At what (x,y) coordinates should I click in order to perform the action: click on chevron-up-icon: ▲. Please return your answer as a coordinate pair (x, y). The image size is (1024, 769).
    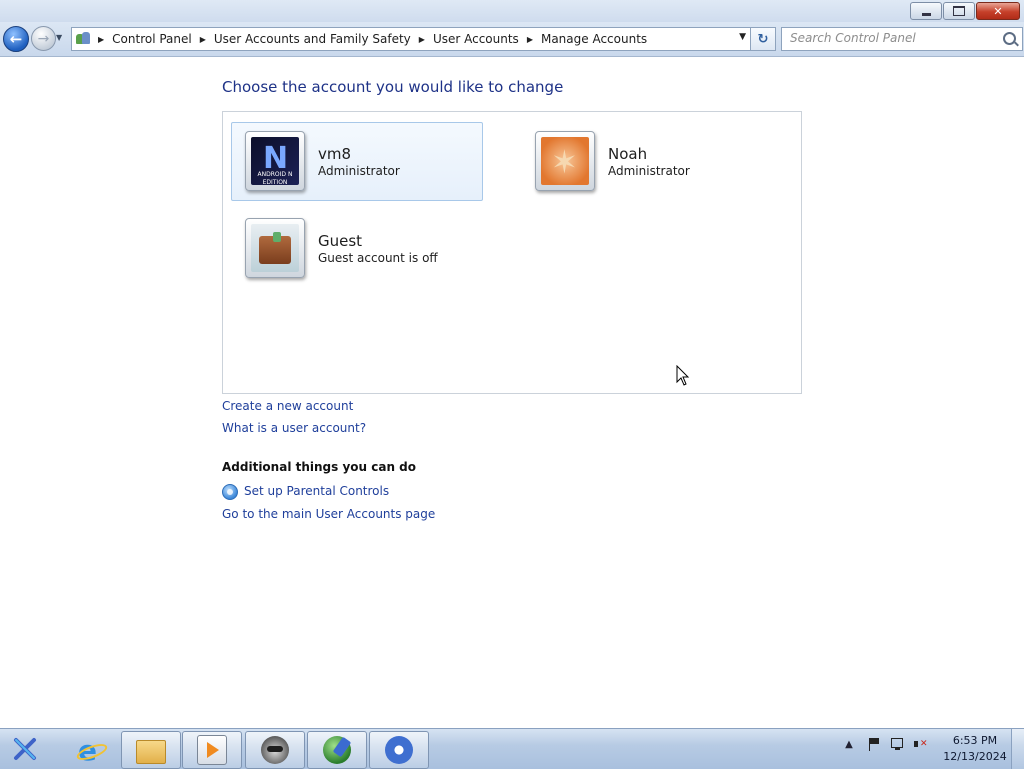
    Looking at the image, I should click on (849, 744).